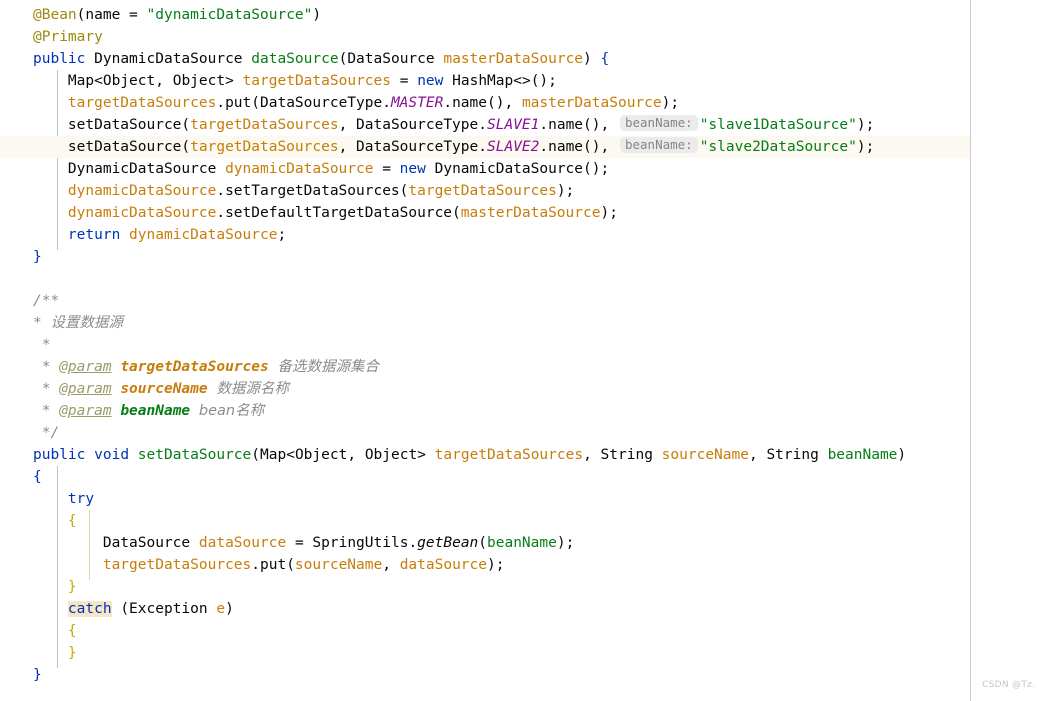 The height and width of the screenshot is (701, 1043). Describe the element at coordinates (72, 631) in the screenshot. I see `open-brace-catch: {` at that location.